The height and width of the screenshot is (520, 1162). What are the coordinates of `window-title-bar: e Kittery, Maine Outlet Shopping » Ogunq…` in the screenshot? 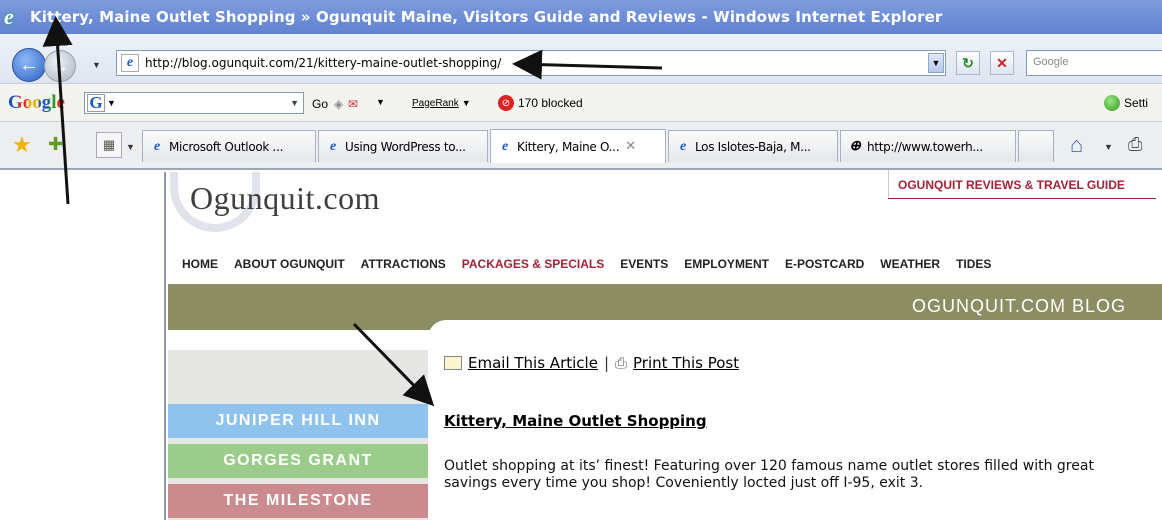 It's located at (581, 17).